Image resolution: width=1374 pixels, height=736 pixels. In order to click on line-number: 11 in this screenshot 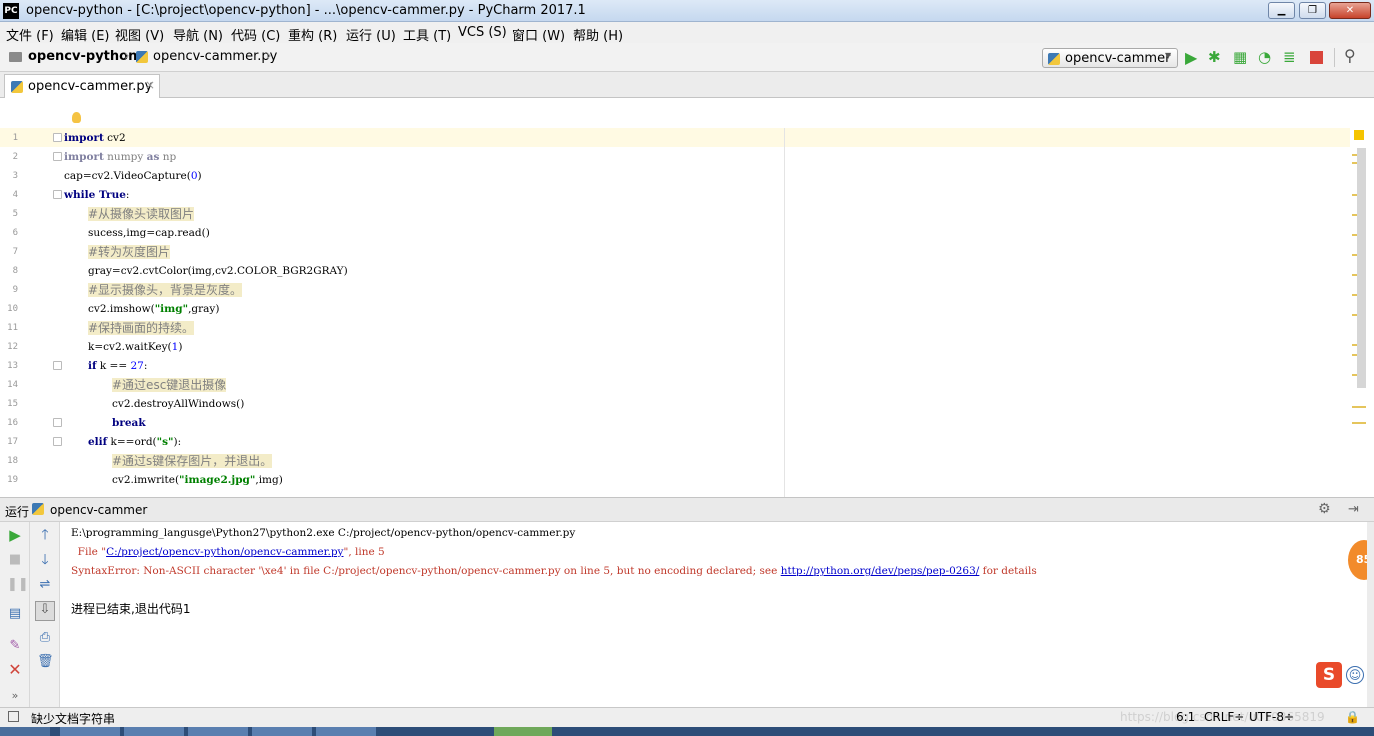, I will do `click(12, 328)`.